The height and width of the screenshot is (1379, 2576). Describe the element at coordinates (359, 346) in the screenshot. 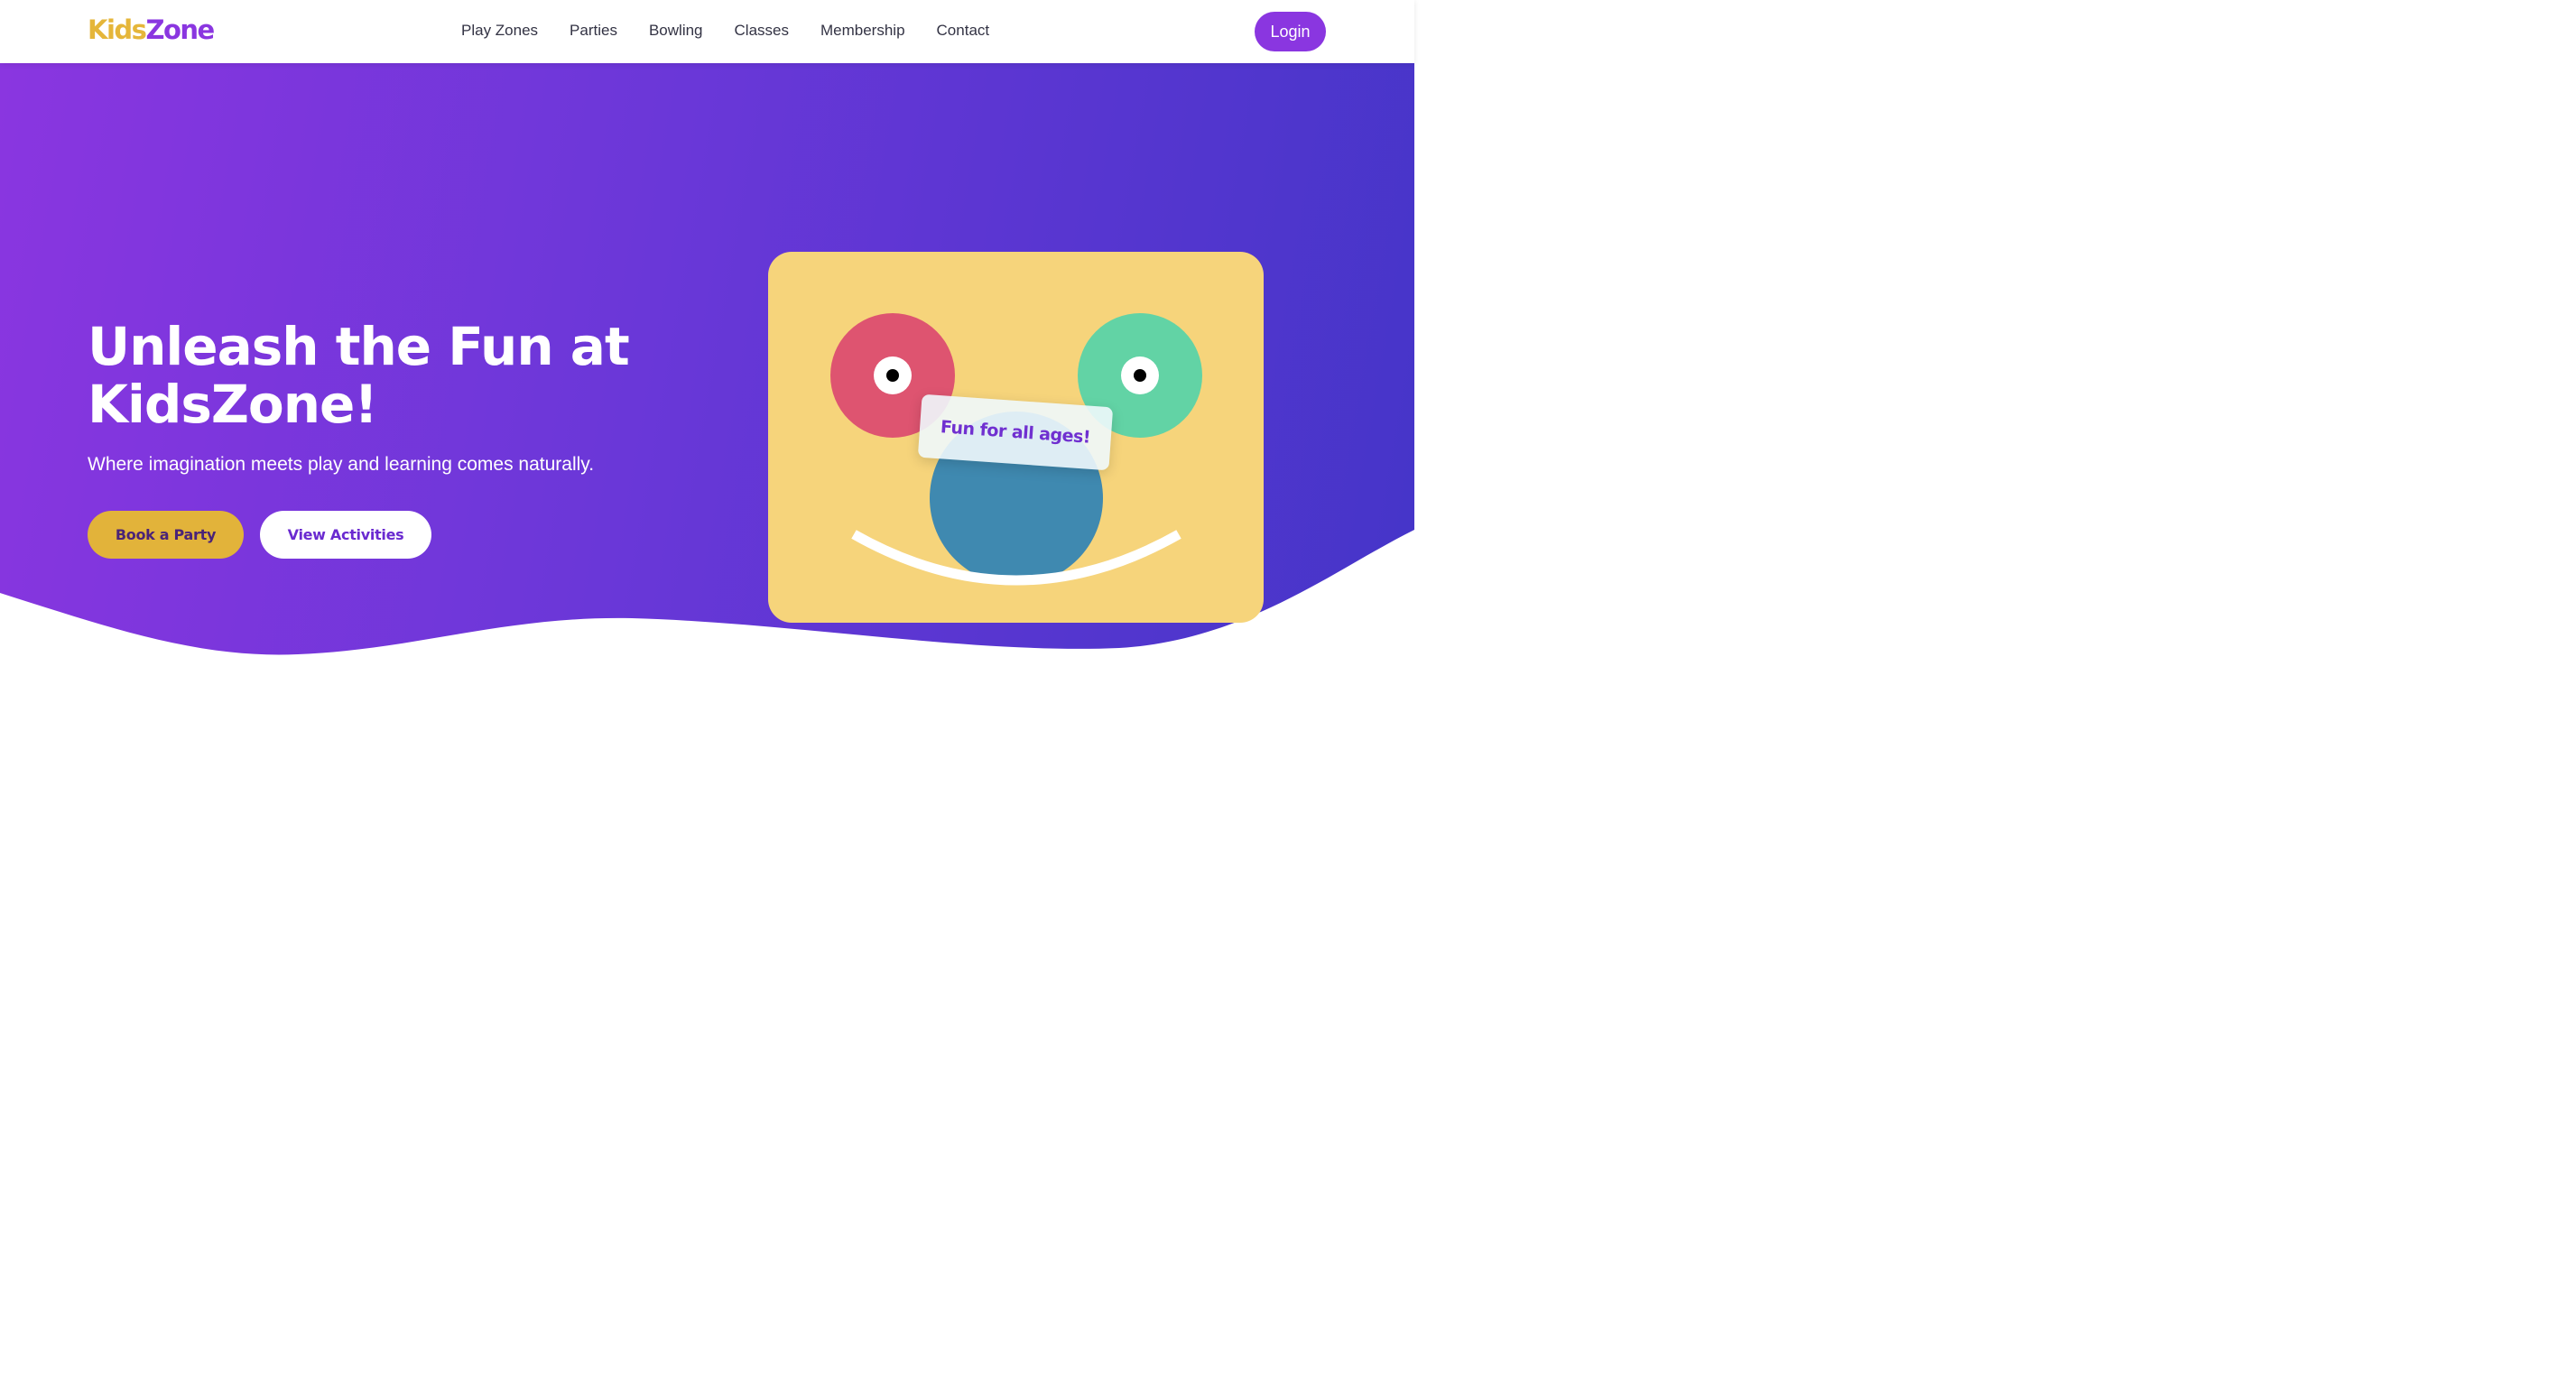

I see `headline-line-1: Unleash the Fun at` at that location.